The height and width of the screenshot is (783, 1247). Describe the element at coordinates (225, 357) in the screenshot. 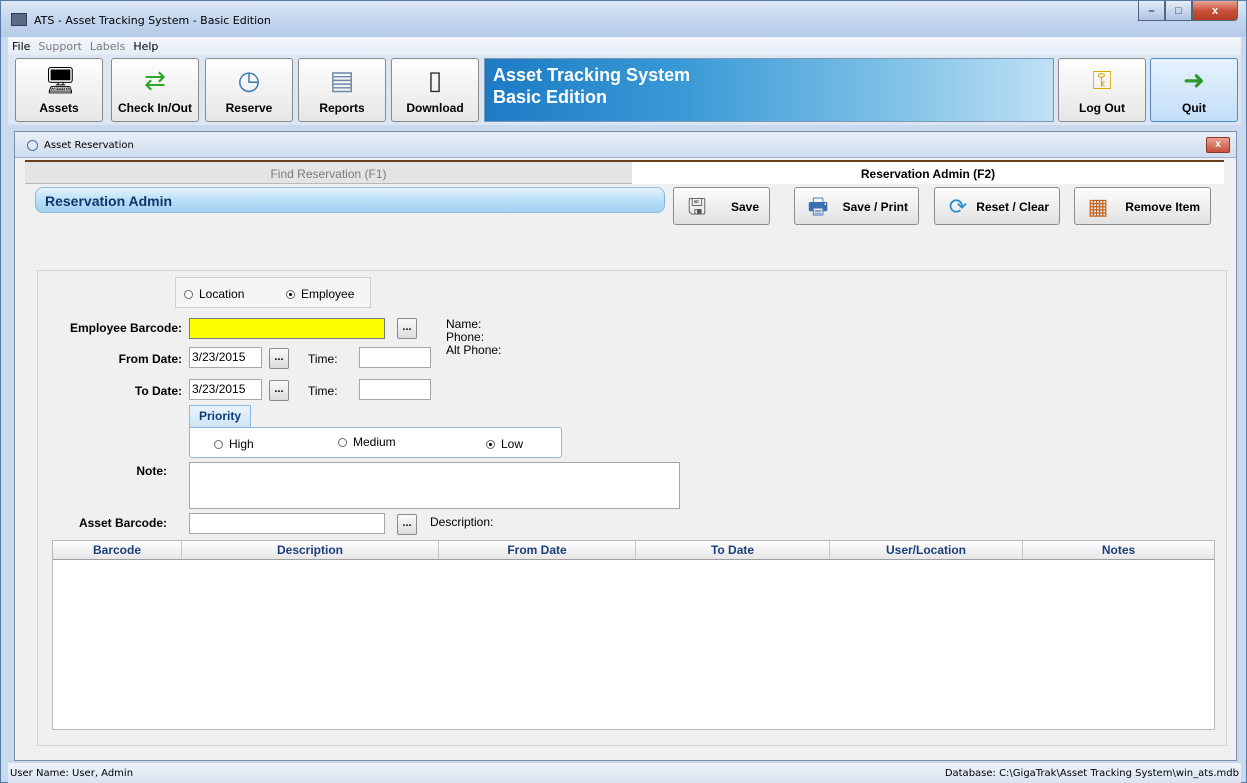

I see `from-date-input: 3/23/2015` at that location.